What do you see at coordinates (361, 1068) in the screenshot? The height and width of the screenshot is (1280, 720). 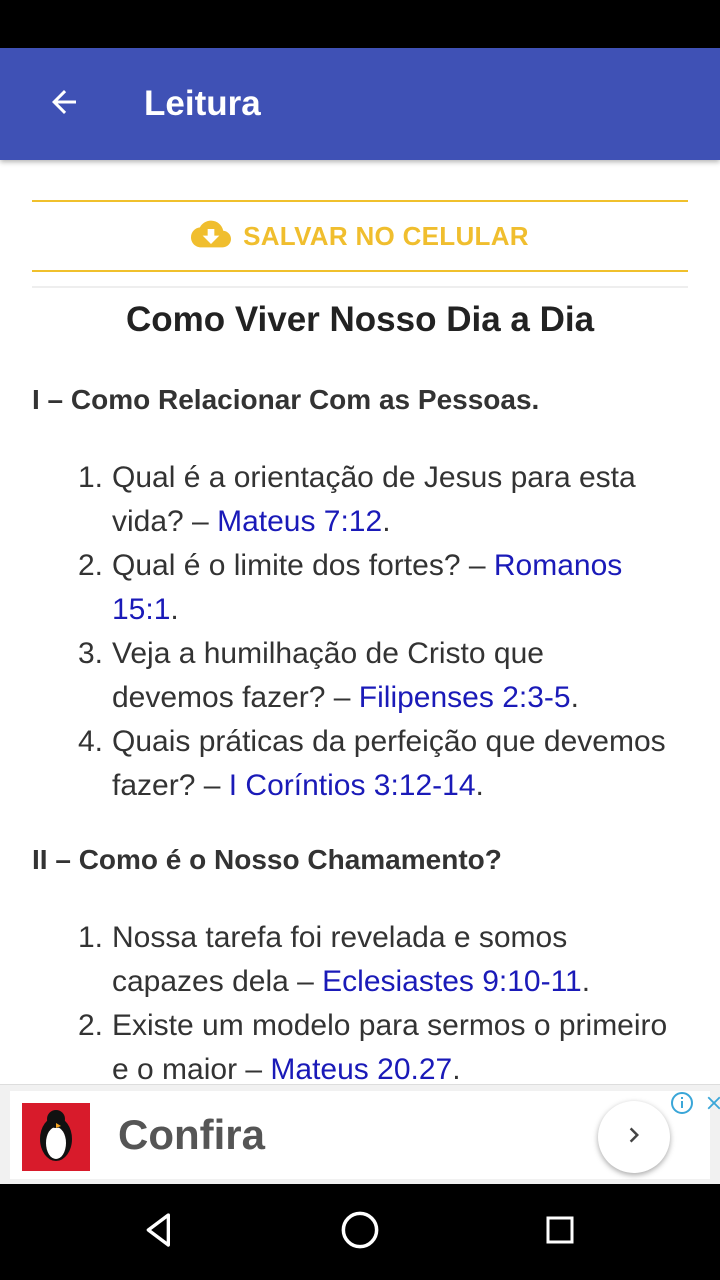 I see `bible-reference-link: Mateus 20.27` at bounding box center [361, 1068].